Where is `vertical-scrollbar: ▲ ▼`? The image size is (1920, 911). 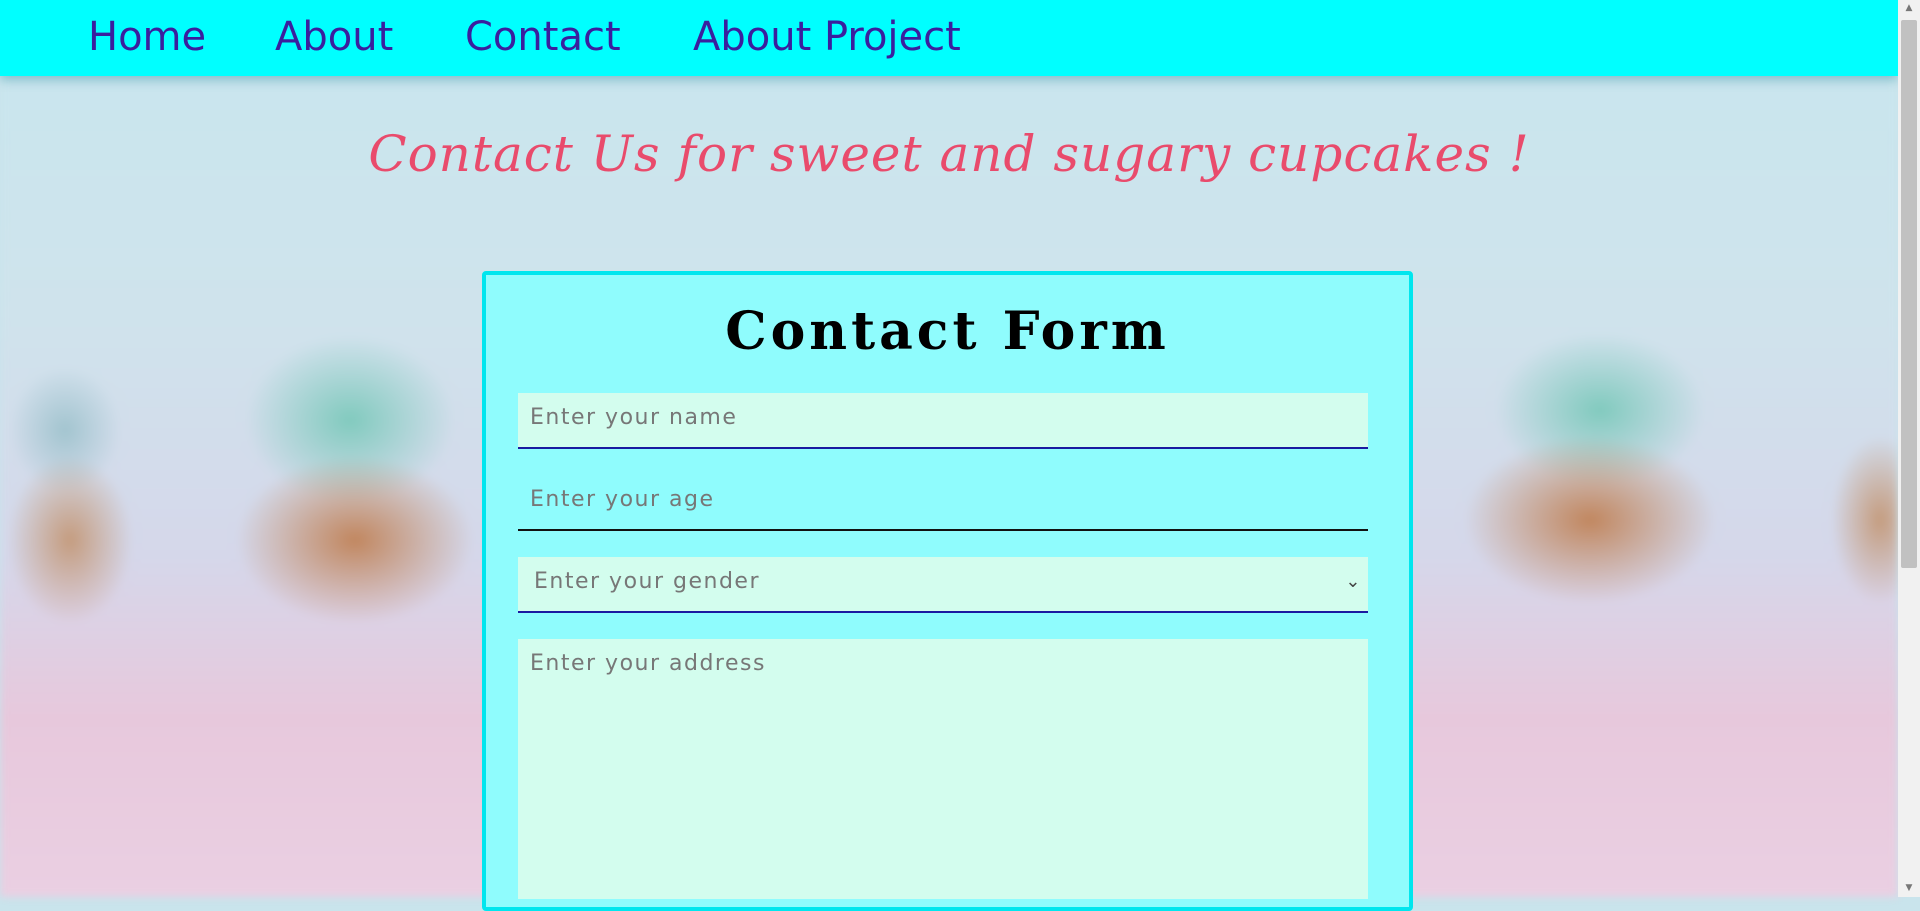 vertical-scrollbar: ▲ ▼ is located at coordinates (1909, 448).